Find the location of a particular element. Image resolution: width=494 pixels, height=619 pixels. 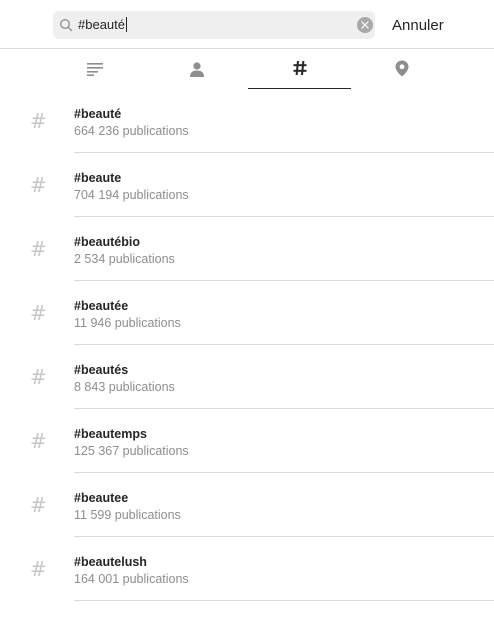

location-pin-icon is located at coordinates (401, 68).